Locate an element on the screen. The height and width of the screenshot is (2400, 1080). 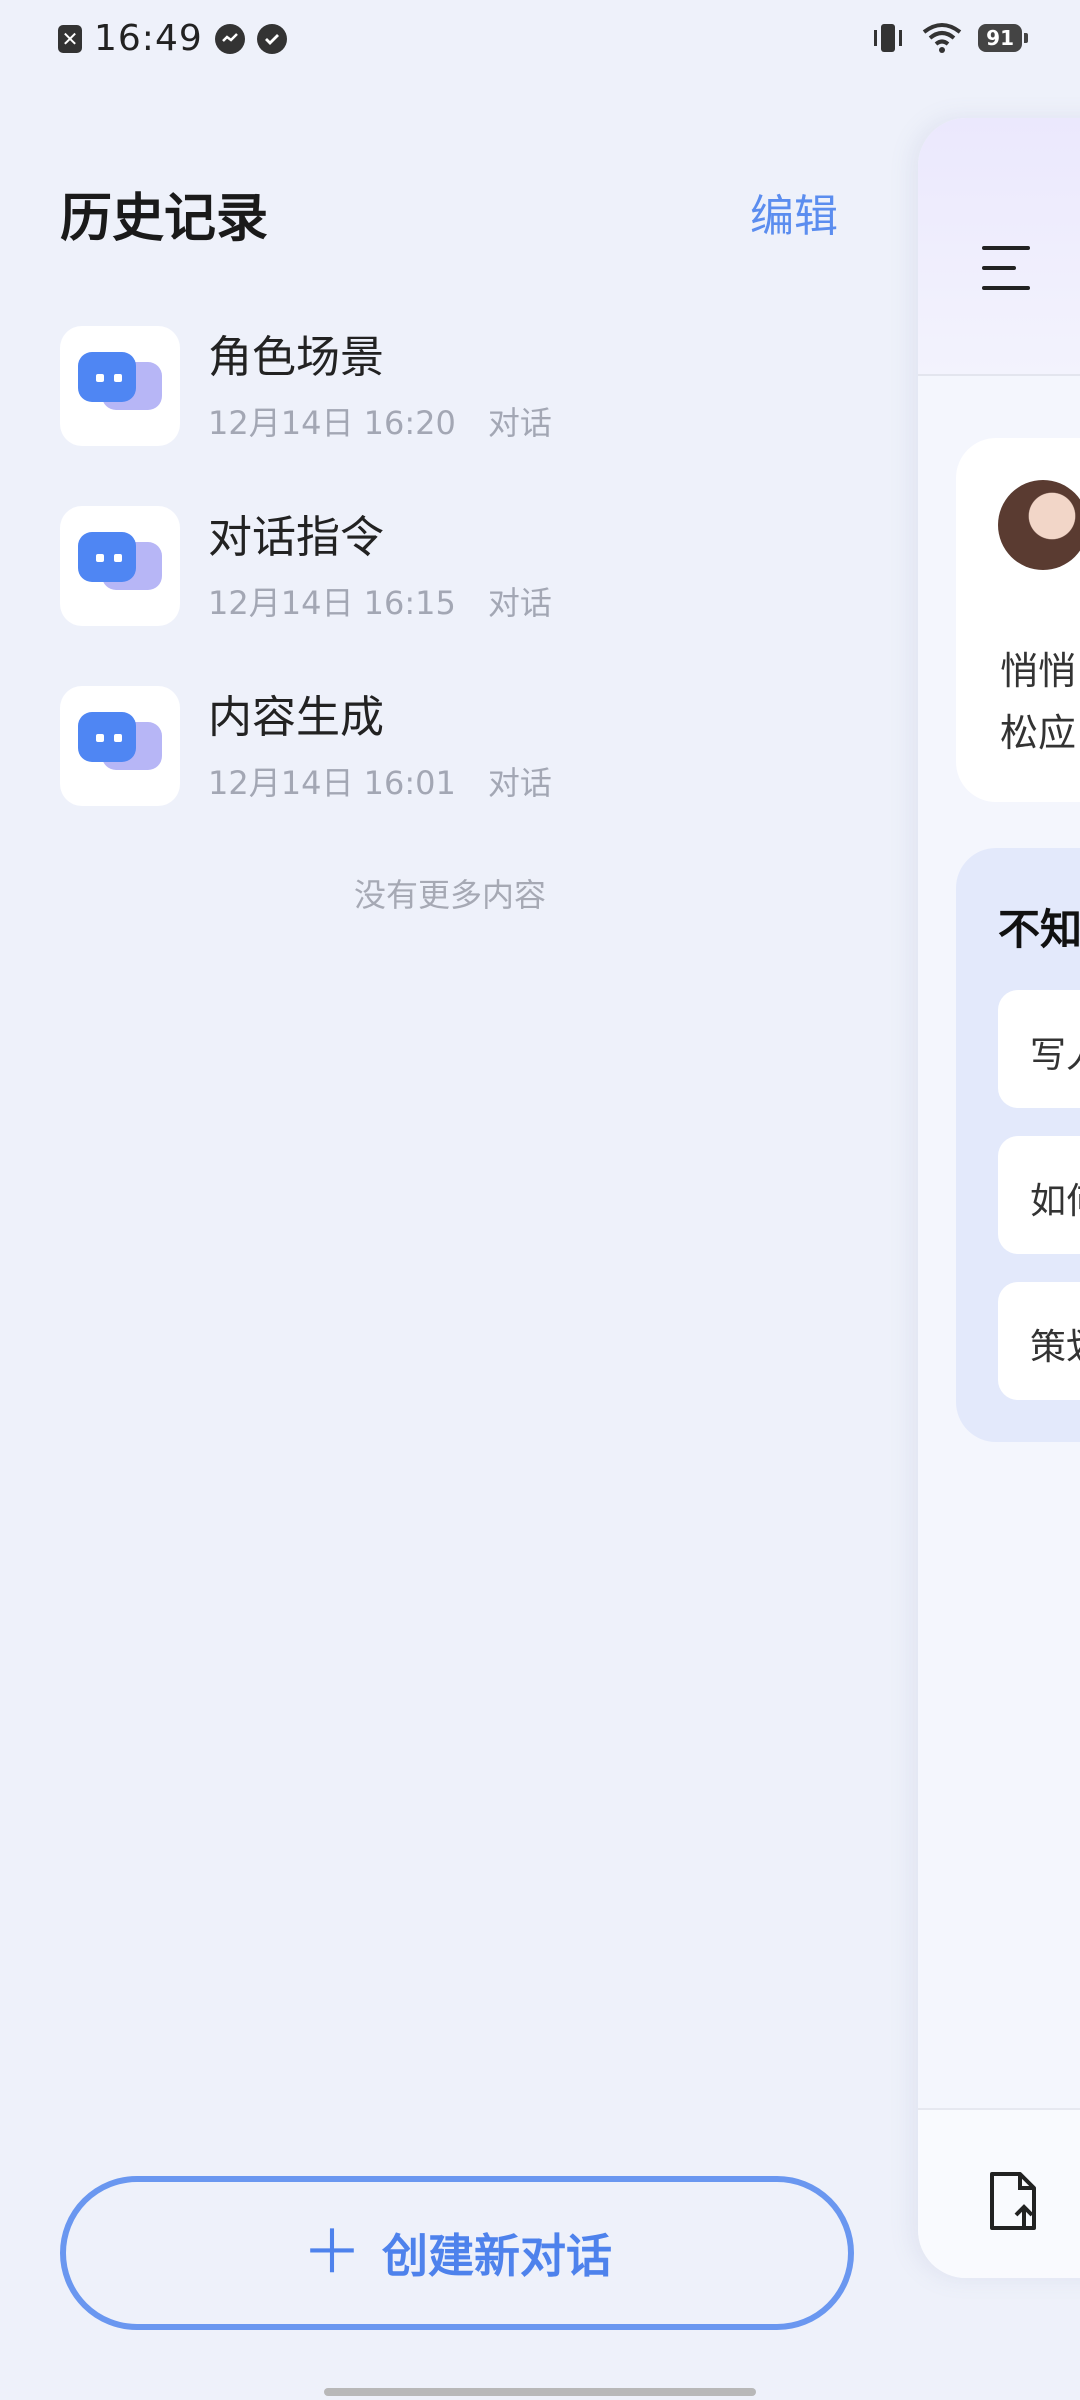
chat-panel-preview: 悄悄 松应 不知 写人 如何 策划 is located at coordinates (999, 1198).